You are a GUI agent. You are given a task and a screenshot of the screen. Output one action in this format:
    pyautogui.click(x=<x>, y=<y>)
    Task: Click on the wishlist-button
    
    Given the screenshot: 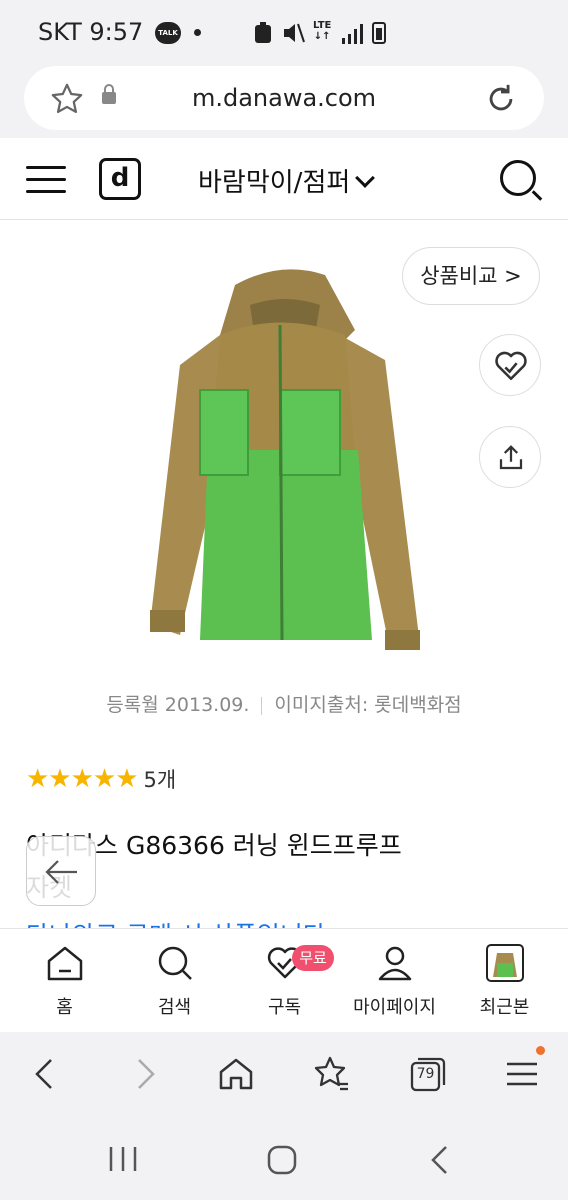 What is the action you would take?
    pyautogui.click(x=510, y=365)
    